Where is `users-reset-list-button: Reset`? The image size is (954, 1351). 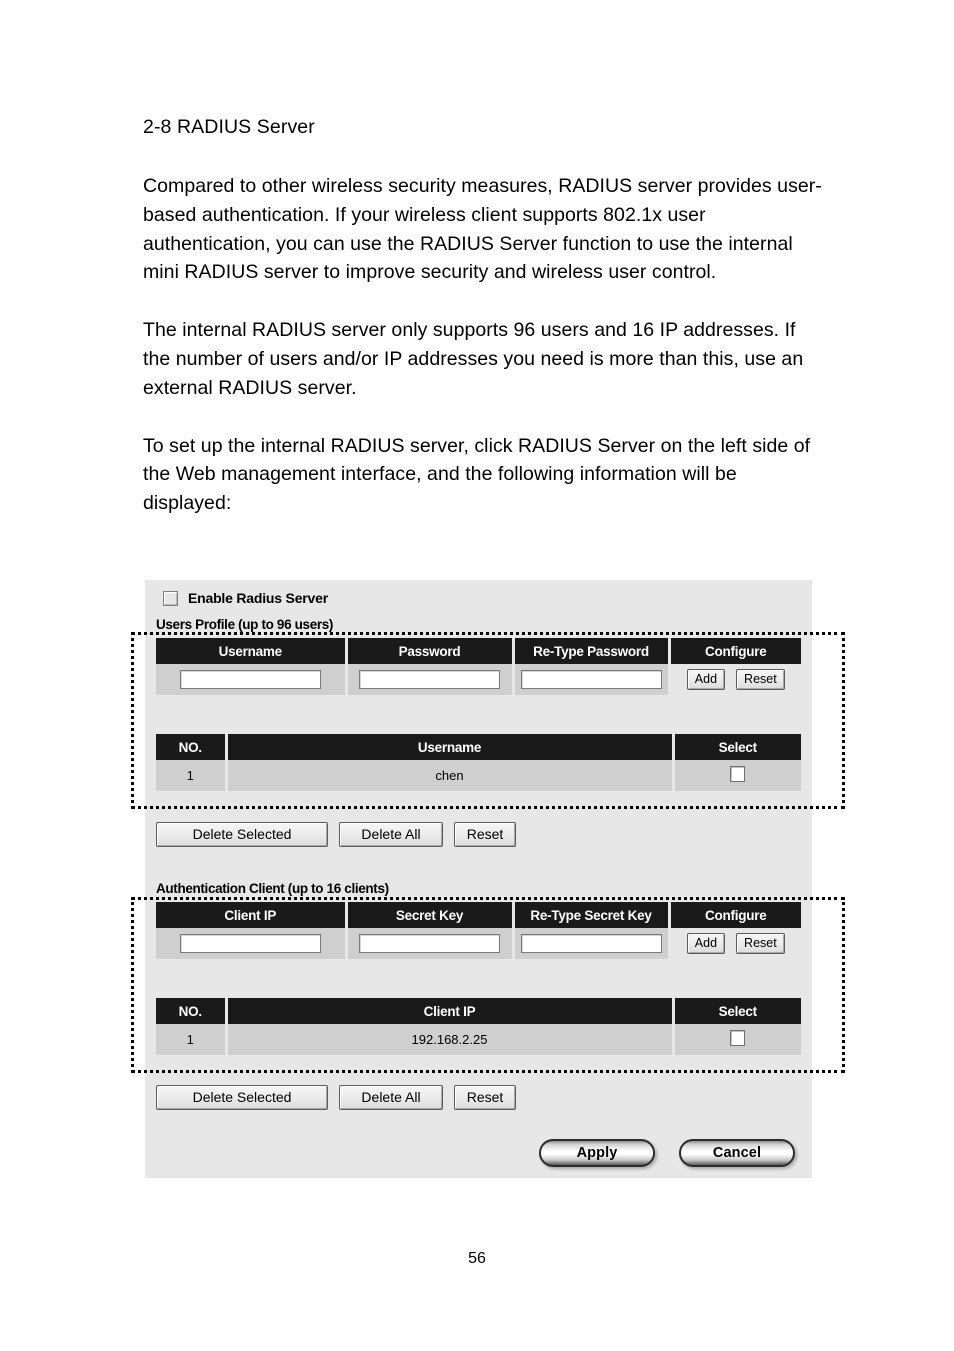
users-reset-list-button: Reset is located at coordinates (485, 834).